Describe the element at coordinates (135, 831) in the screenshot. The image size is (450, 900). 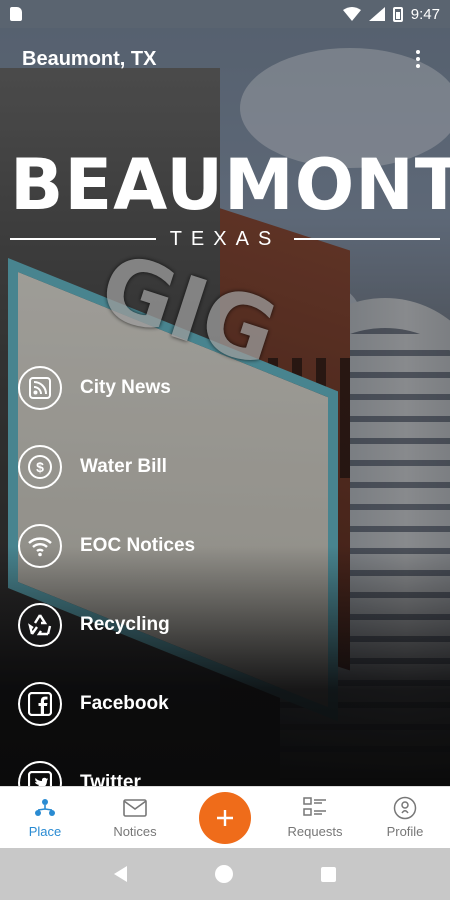
I see `tab-label: Notices` at that location.